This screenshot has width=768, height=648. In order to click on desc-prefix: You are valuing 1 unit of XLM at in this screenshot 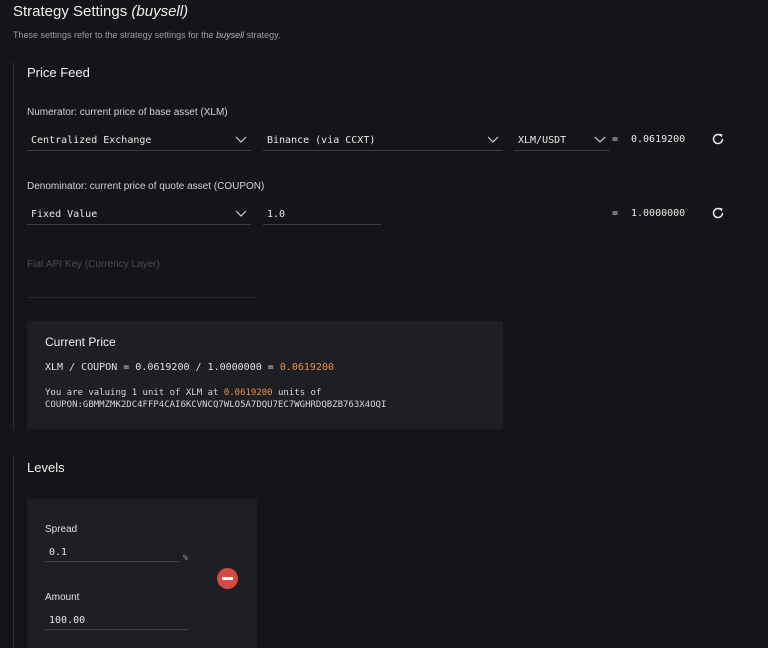, I will do `click(132, 393)`.